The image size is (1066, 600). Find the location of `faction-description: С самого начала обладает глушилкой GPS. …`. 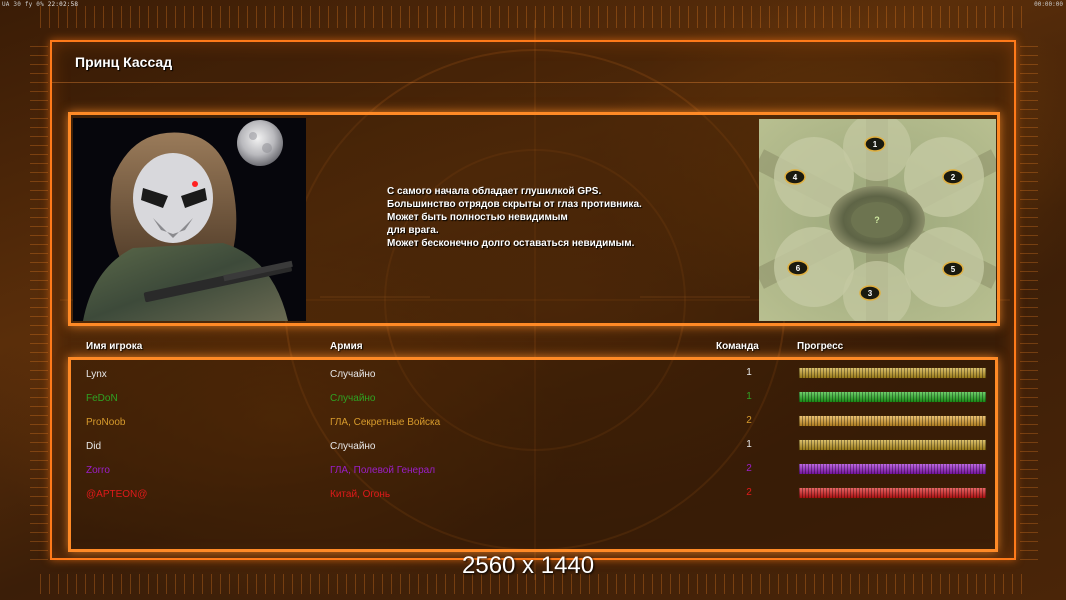

faction-description: С самого начала обладает глушилкой GPS. … is located at coordinates (552, 217).